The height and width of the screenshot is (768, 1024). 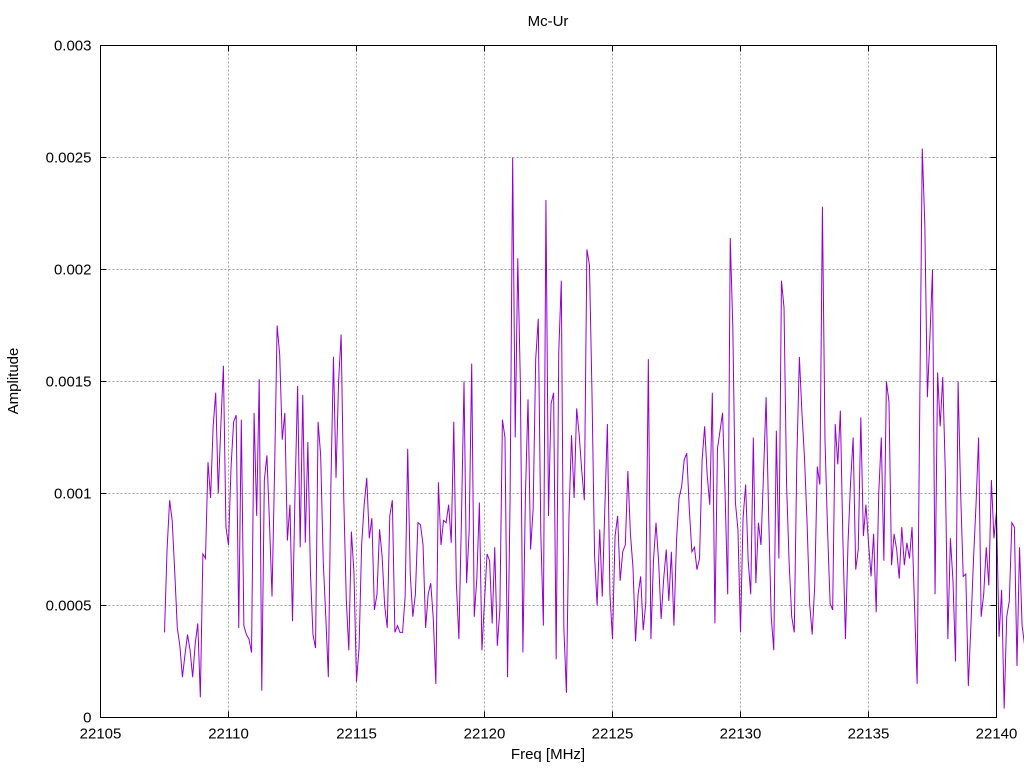 I want to click on x-tick-label: 22140, so click(x=997, y=734).